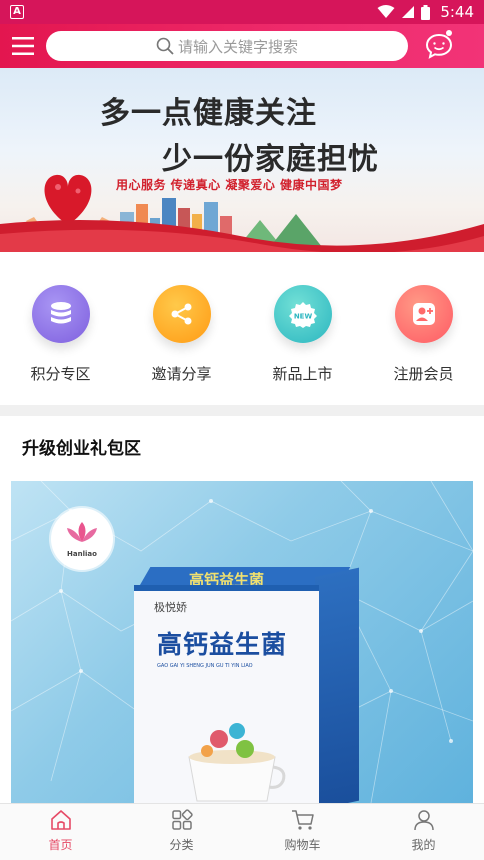 The image size is (484, 860). I want to click on lotus-icon, so click(82, 532).